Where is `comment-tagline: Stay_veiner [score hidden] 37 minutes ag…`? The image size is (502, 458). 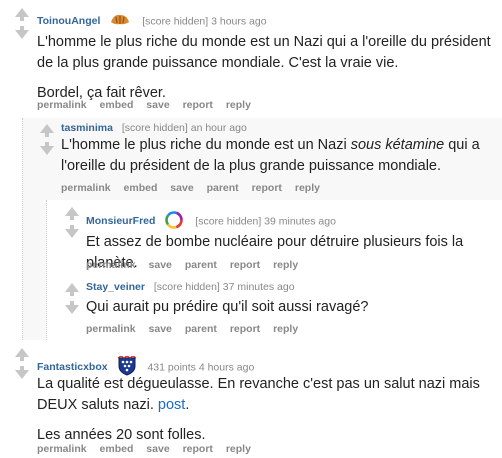 comment-tagline: Stay_veiner [score hidden] 37 minutes ag… is located at coordinates (190, 287).